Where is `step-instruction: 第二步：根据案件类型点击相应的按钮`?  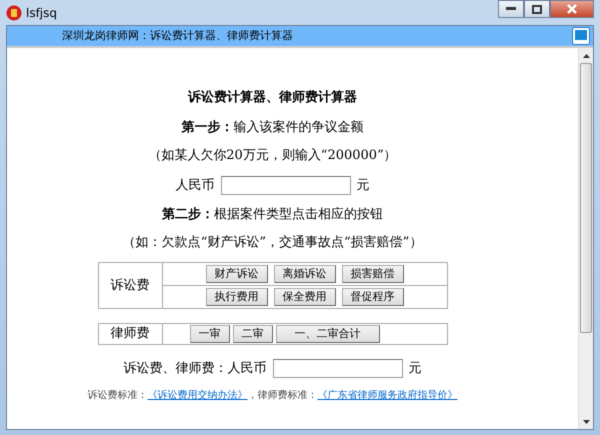
step-instruction: 第二步：根据案件类型点击相应的按钮 is located at coordinates (272, 215).